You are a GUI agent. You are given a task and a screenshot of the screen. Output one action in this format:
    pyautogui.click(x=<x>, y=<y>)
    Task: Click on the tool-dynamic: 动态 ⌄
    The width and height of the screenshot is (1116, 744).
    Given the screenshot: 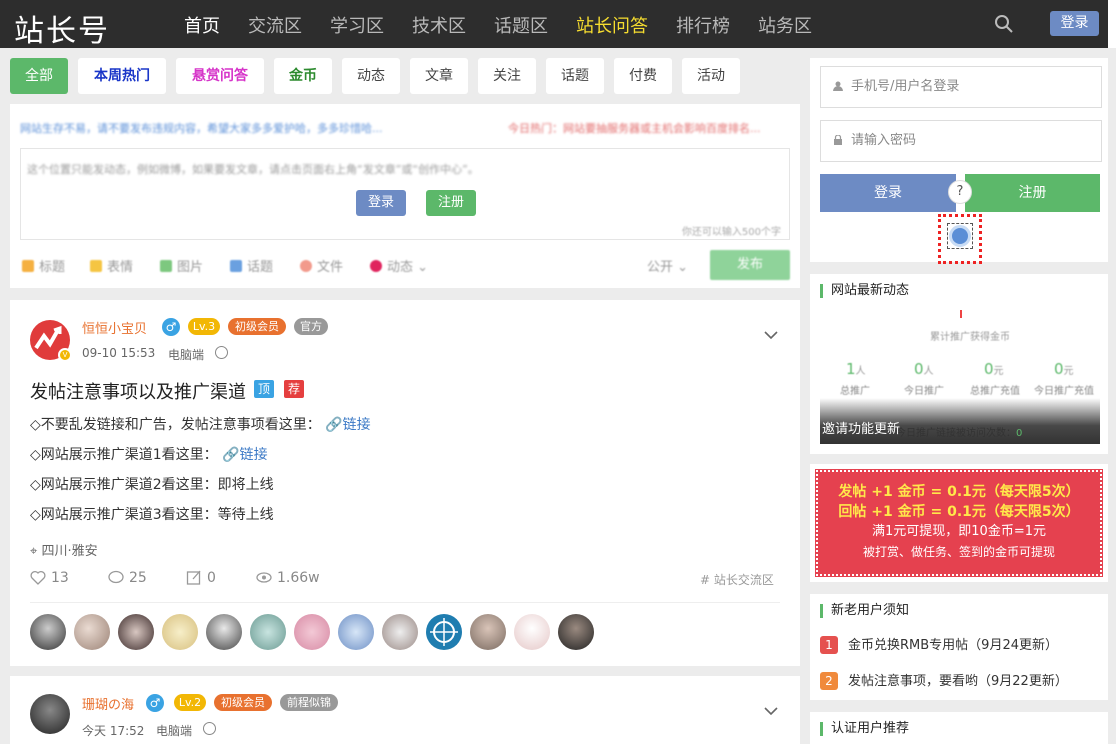 What is the action you would take?
    pyautogui.click(x=399, y=265)
    